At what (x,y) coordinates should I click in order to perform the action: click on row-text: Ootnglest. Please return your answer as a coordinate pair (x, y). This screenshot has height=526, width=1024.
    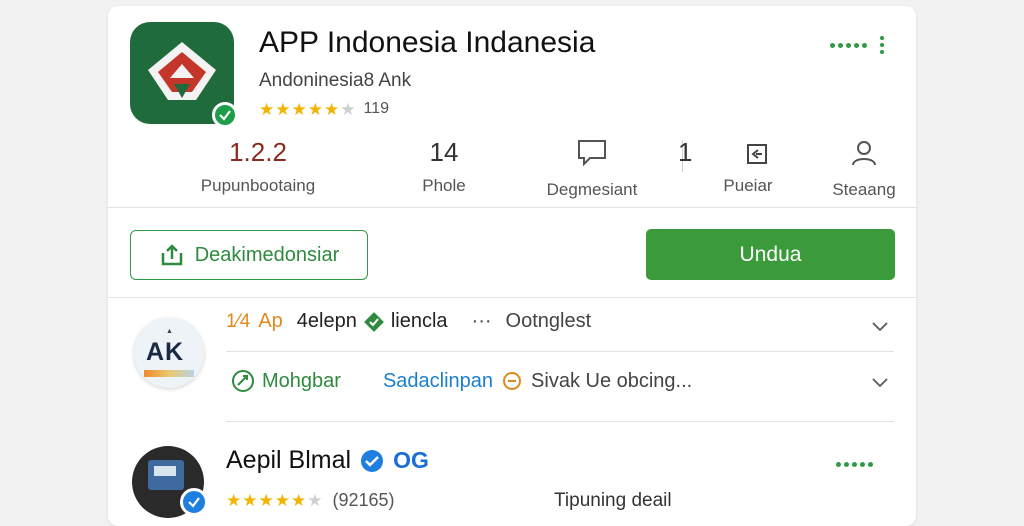
    Looking at the image, I should click on (548, 321).